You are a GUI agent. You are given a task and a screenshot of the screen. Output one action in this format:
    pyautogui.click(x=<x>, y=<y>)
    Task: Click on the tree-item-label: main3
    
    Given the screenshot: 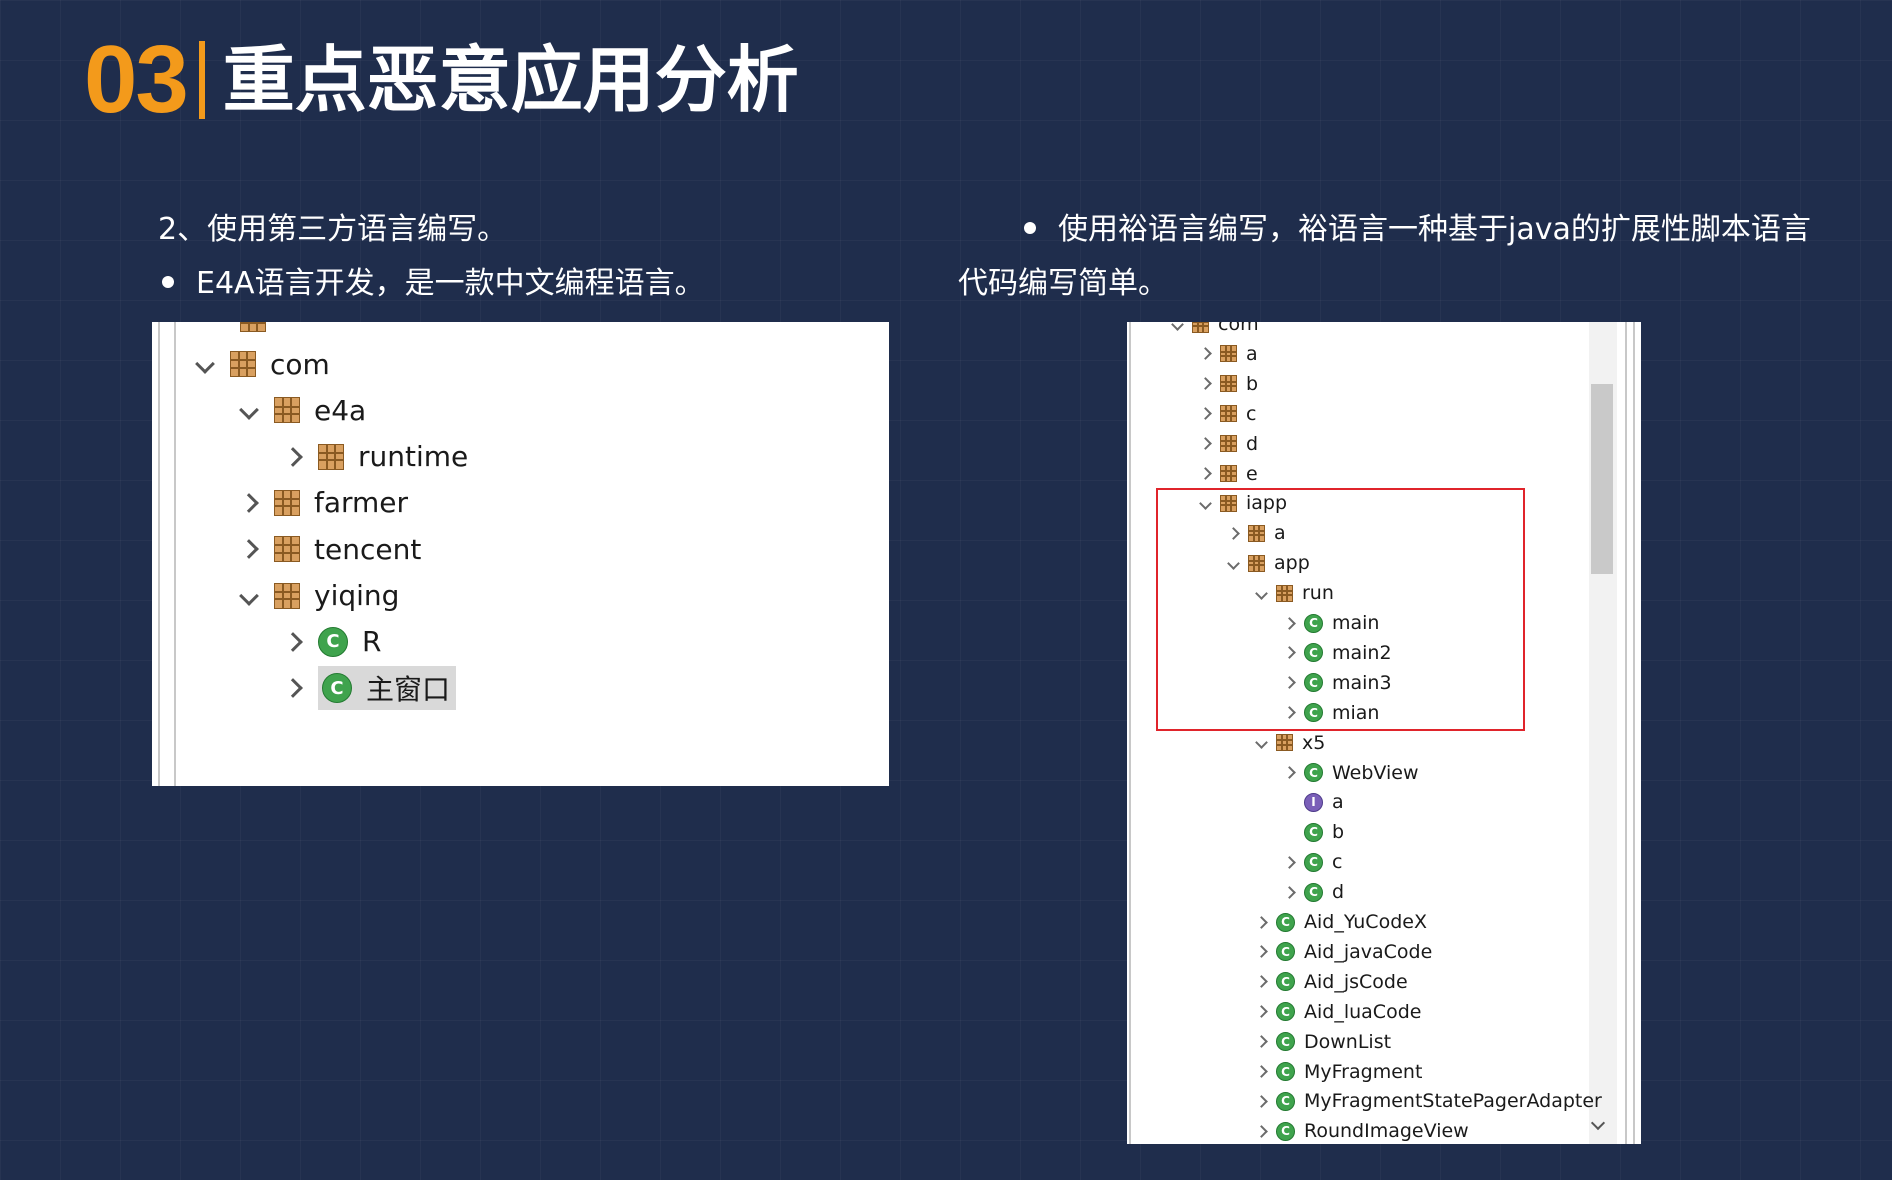 What is the action you would take?
    pyautogui.click(x=1362, y=682)
    